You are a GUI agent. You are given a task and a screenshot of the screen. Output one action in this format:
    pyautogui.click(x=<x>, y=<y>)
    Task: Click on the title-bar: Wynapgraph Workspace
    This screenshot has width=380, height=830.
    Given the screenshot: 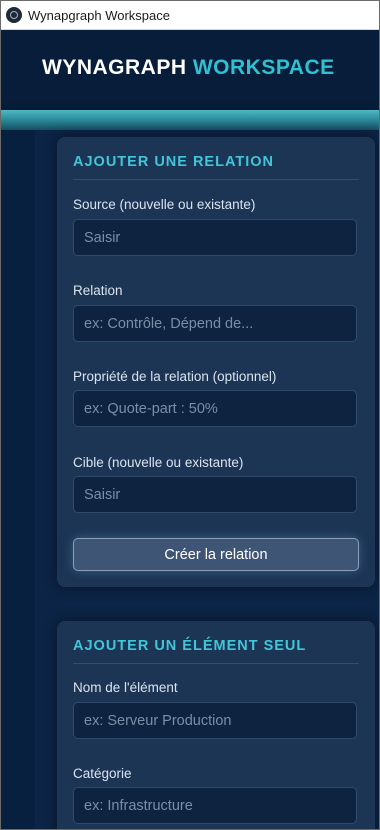 What is the action you would take?
    pyautogui.click(x=190, y=15)
    